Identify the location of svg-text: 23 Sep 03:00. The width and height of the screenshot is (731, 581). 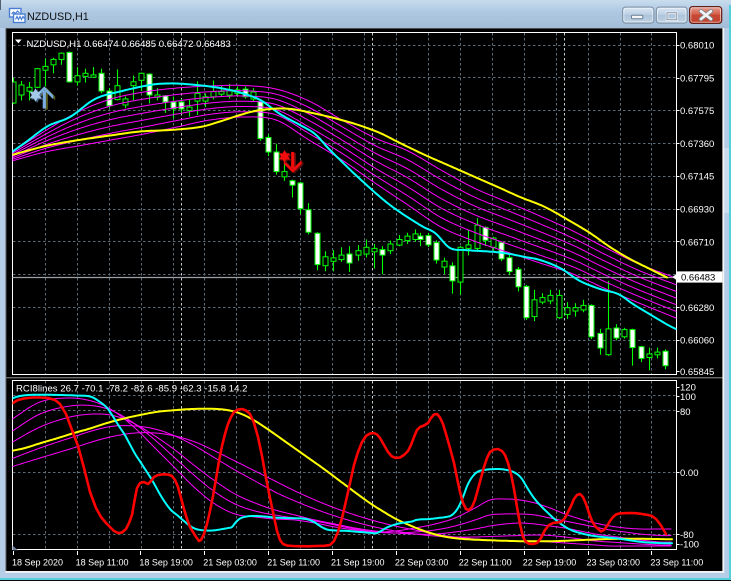
(614, 563).